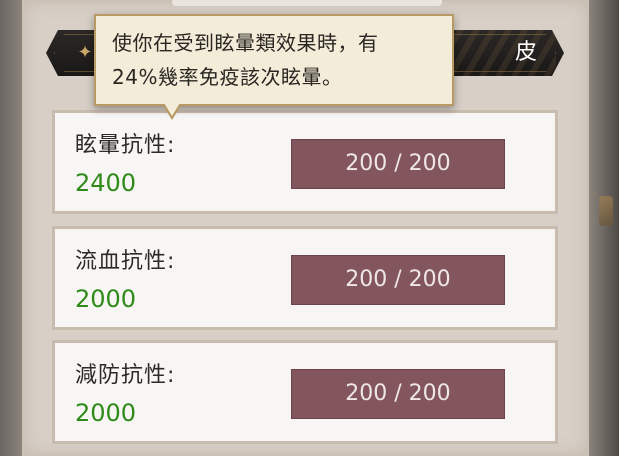  What do you see at coordinates (106, 183) in the screenshot?
I see `resistance-value: 2400` at bounding box center [106, 183].